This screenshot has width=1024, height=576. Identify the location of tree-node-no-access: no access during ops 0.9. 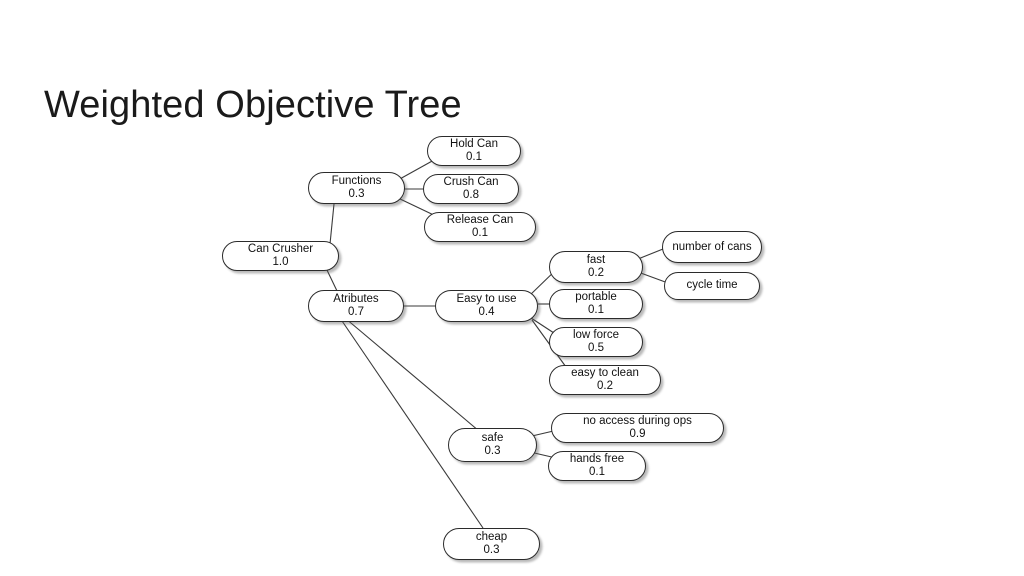
(637, 428).